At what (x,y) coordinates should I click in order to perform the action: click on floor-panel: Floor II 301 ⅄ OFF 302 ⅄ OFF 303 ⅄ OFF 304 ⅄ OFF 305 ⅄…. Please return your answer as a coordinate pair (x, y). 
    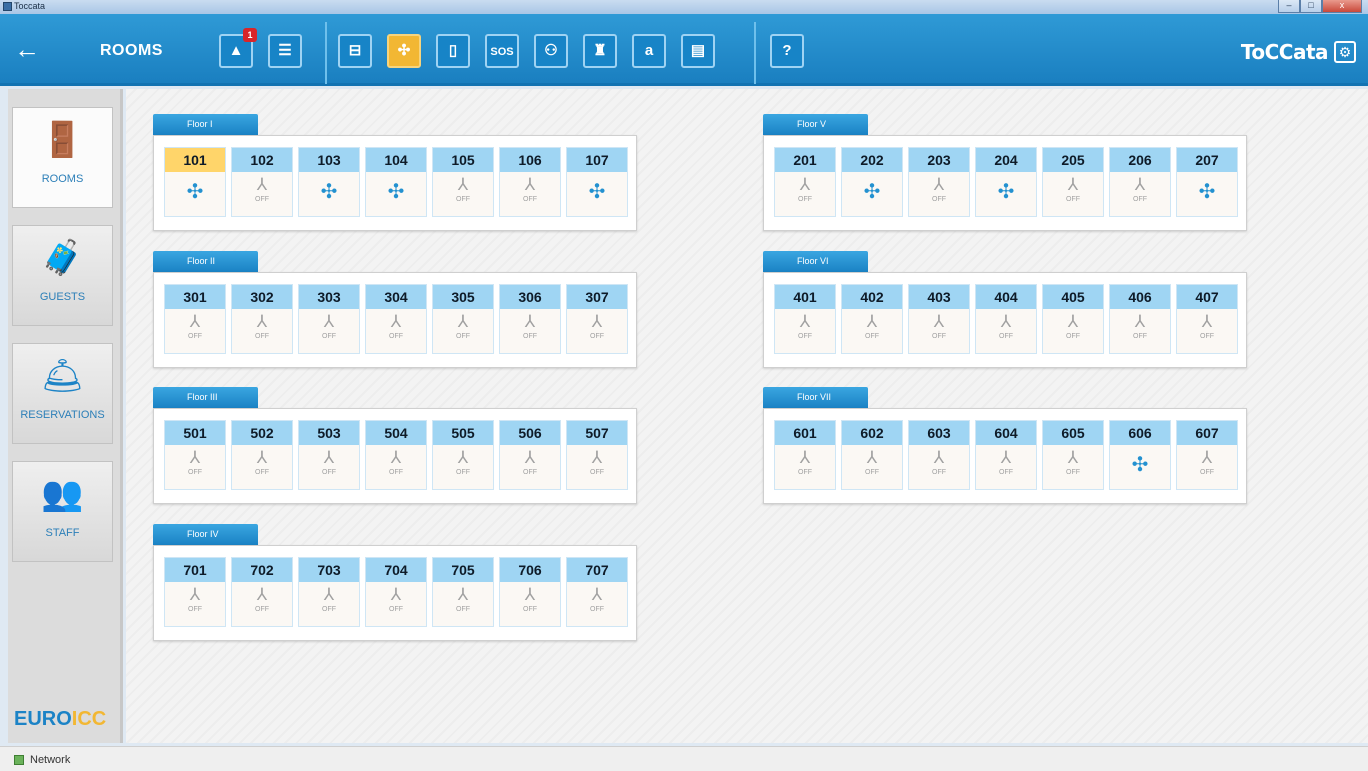
    Looking at the image, I should click on (395, 309).